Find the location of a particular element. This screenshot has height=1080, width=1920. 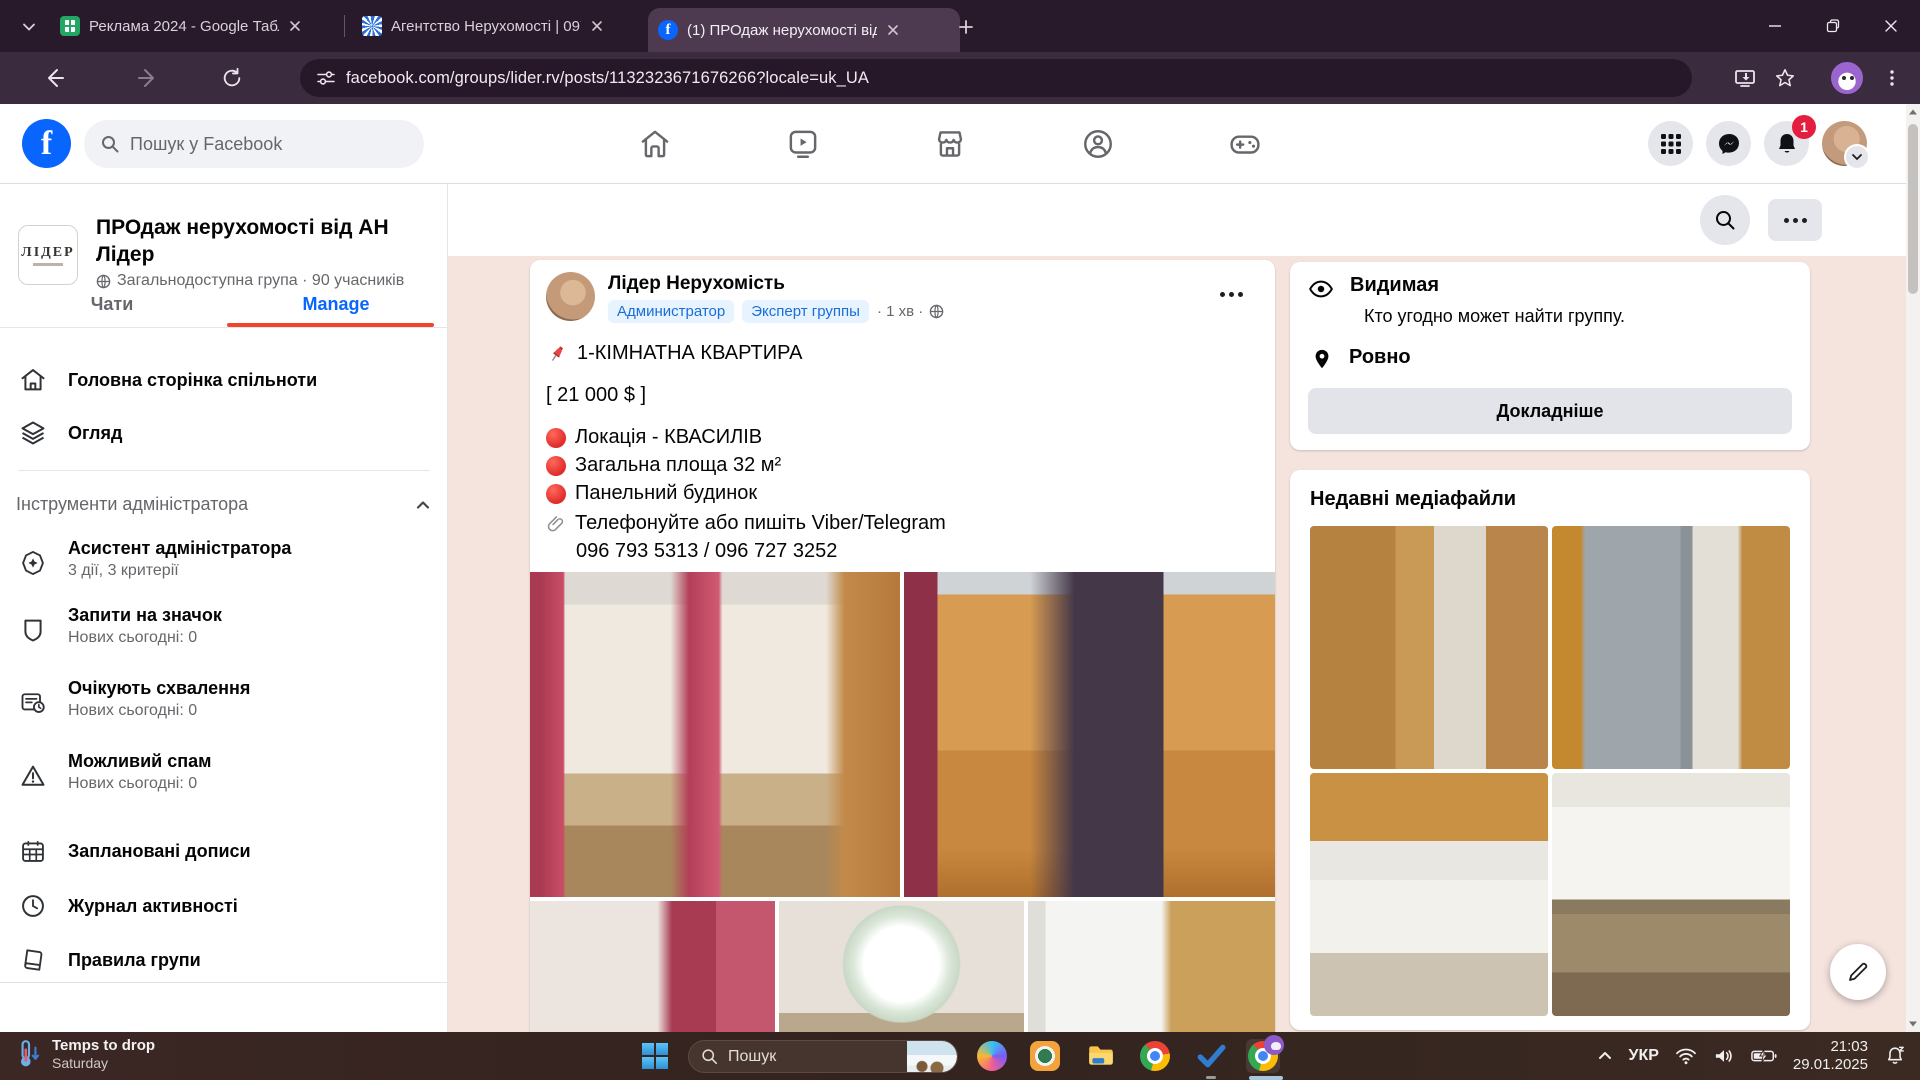

install-app-button is located at coordinates (1745, 78).